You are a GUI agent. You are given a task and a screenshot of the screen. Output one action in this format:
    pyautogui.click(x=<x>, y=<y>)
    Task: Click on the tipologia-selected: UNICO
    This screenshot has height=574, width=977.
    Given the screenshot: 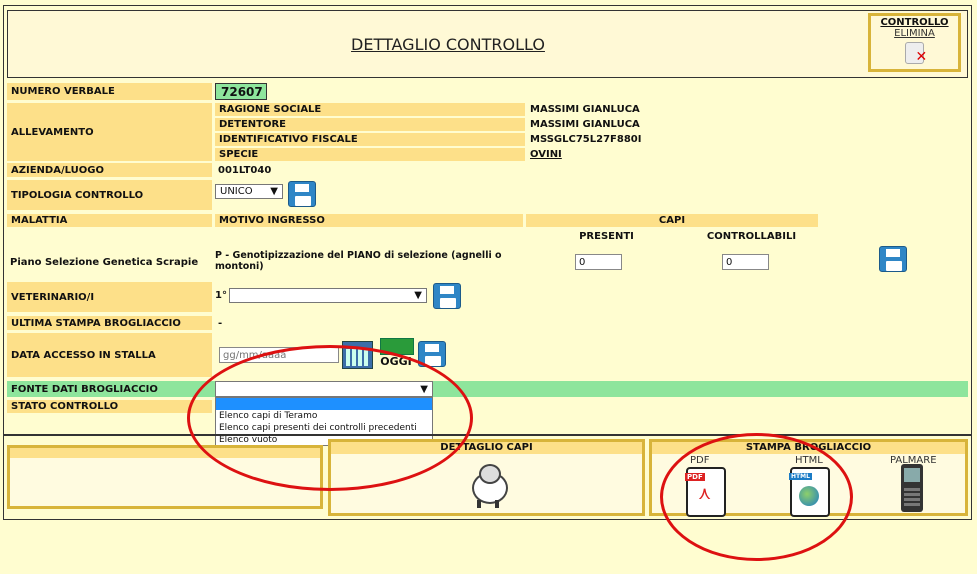 What is the action you would take?
    pyautogui.click(x=236, y=191)
    